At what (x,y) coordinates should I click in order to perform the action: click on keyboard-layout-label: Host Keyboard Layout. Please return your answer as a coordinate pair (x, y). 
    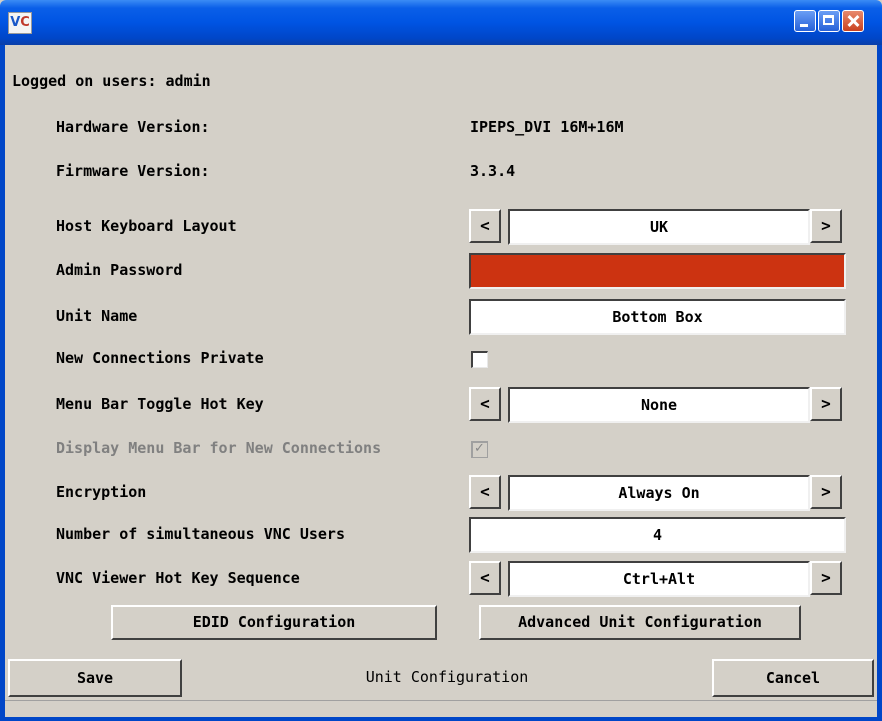
    Looking at the image, I should click on (146, 226).